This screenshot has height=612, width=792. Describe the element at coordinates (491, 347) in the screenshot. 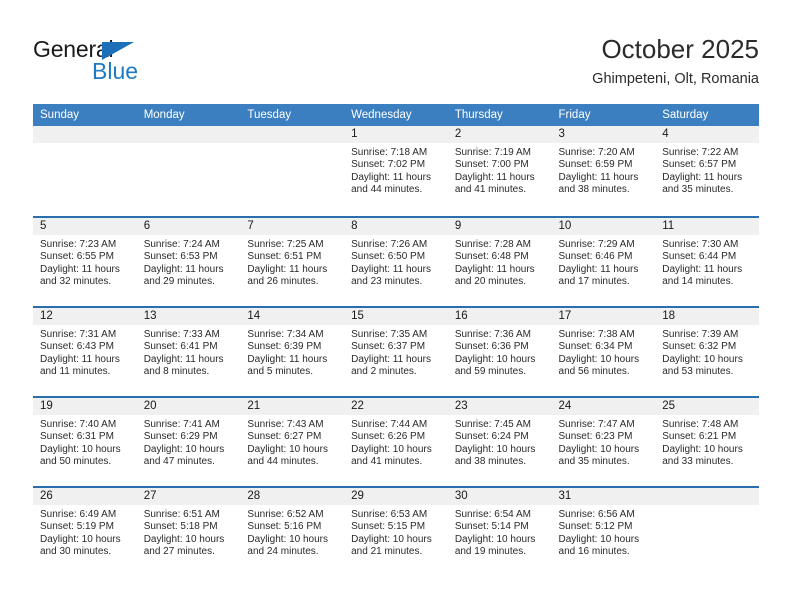

I see `sunset-text: Sunset: 6:36 PM` at that location.